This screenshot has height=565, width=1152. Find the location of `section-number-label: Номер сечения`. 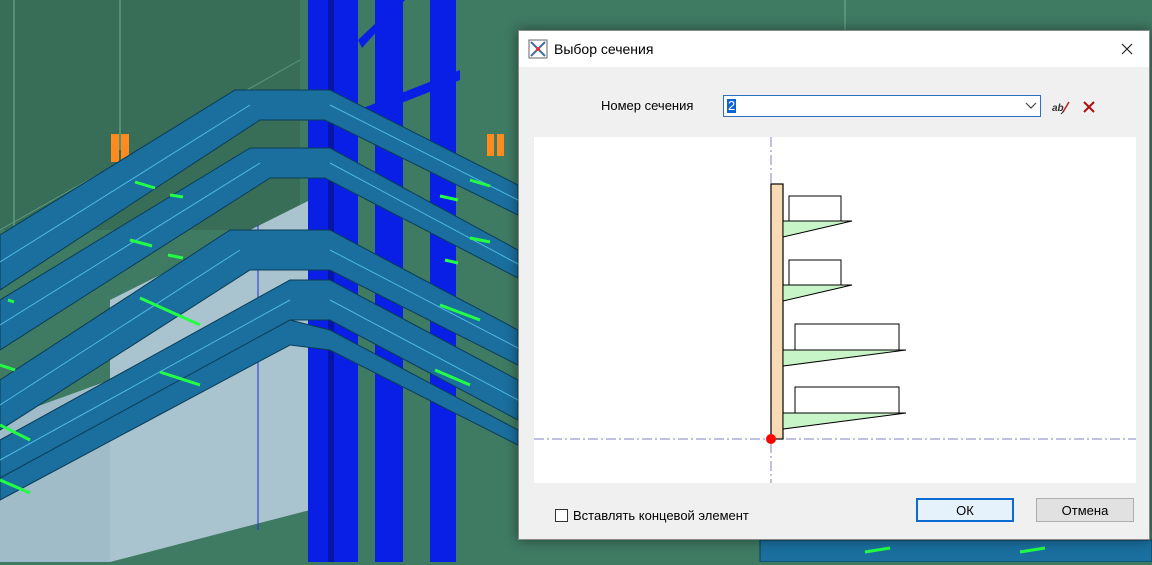

section-number-label: Номер сечения is located at coordinates (647, 105).